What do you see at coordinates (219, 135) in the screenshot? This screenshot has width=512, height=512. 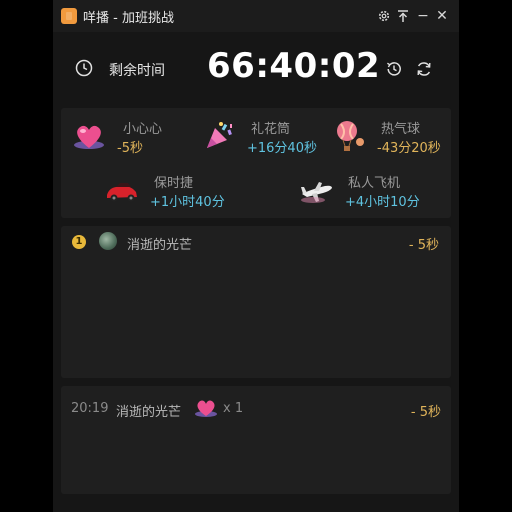 I see `party-popper-gift-icon` at bounding box center [219, 135].